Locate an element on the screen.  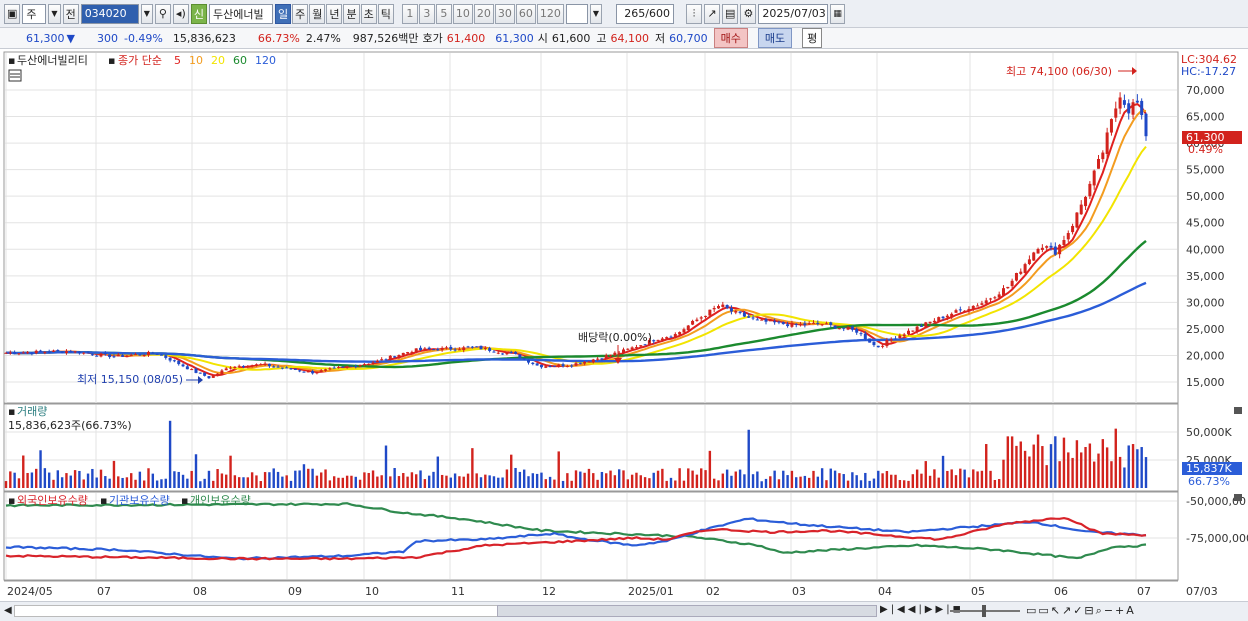
period-button-3: 년 is located at coordinates (334, 13).